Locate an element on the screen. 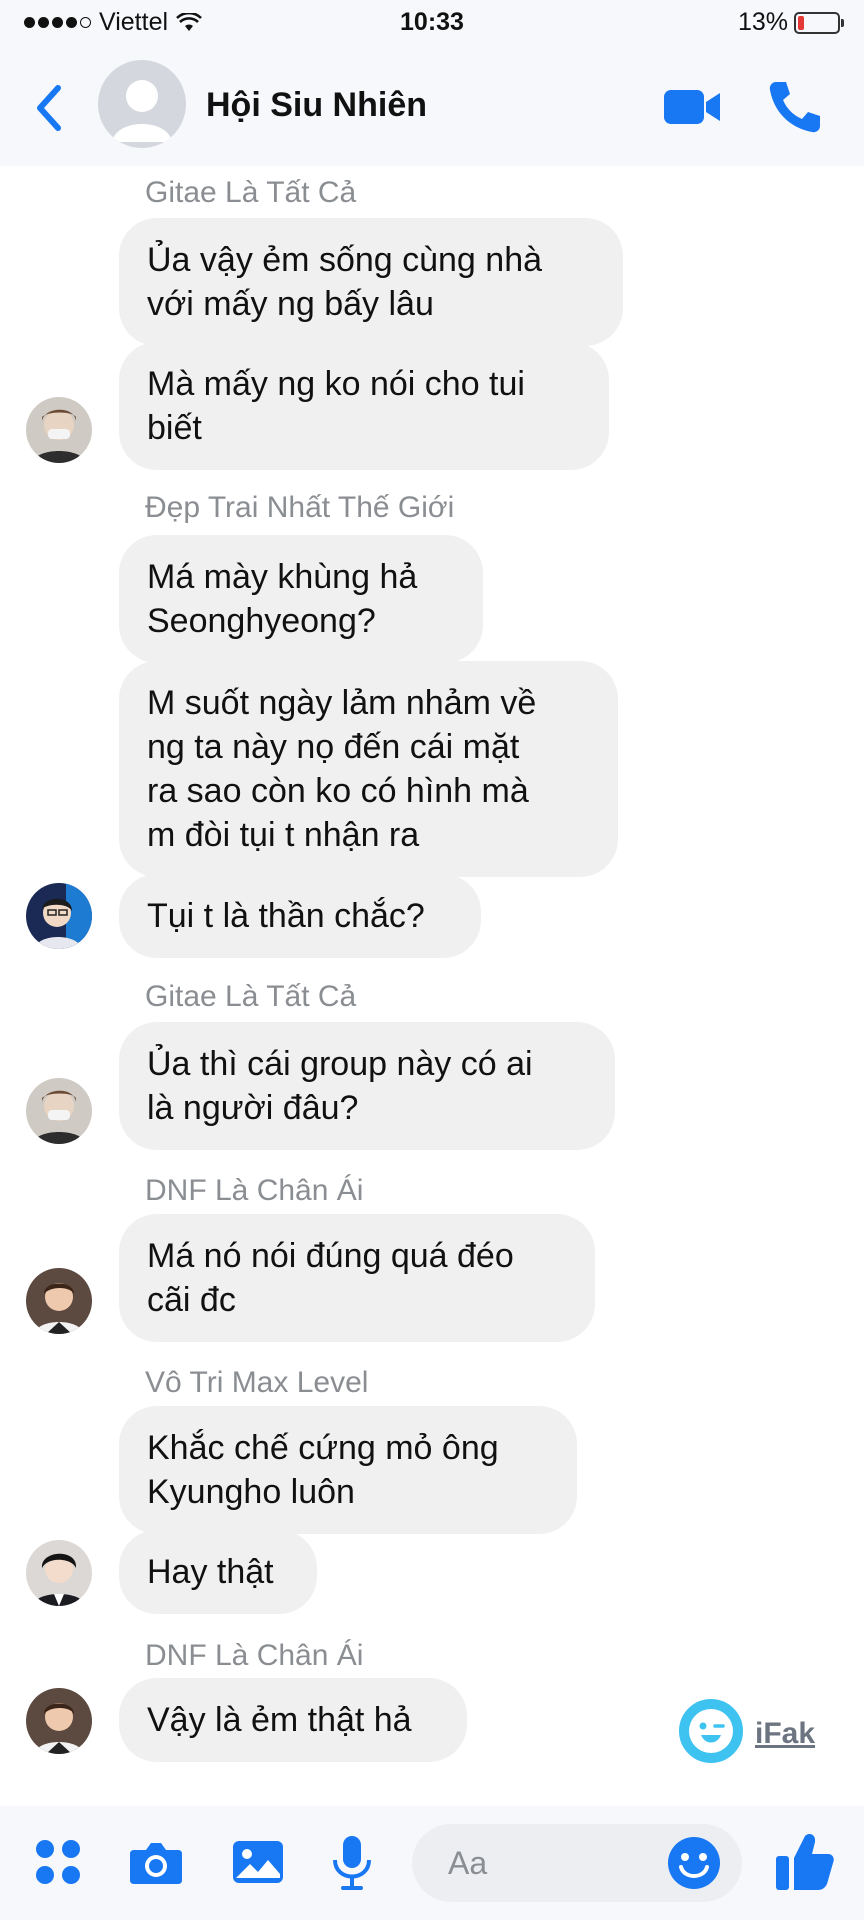 Image resolution: width=864 pixels, height=1920 pixels. clock: 10:33 is located at coordinates (432, 22).